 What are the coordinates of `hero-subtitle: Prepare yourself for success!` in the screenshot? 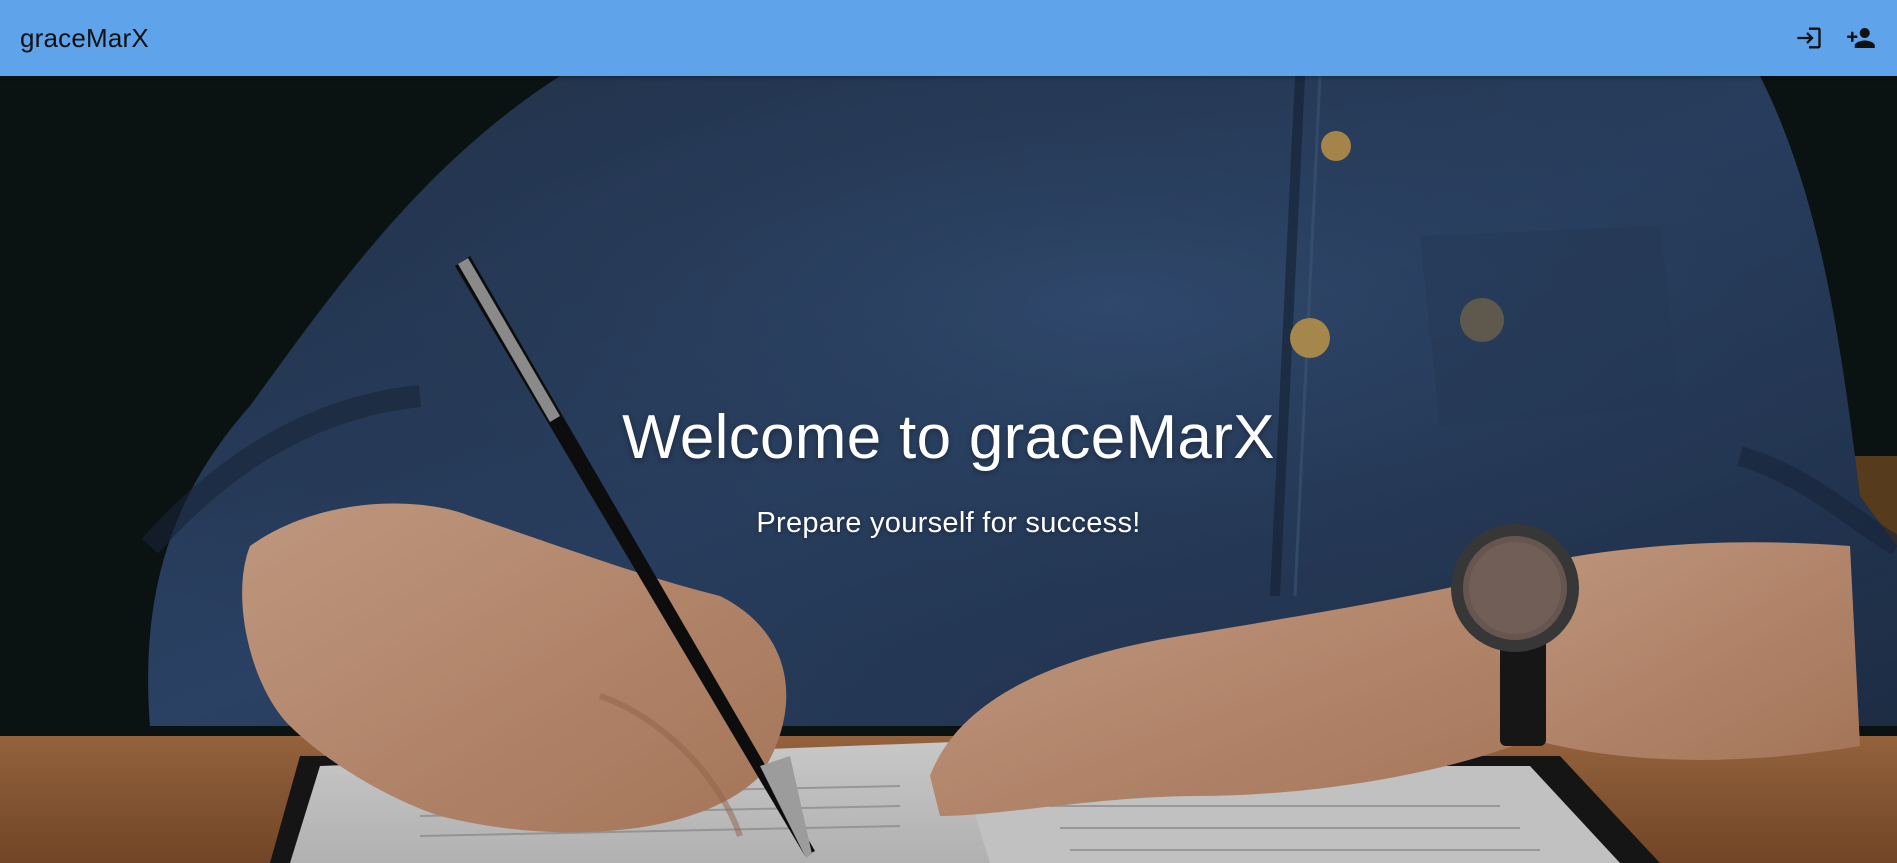 It's located at (948, 522).